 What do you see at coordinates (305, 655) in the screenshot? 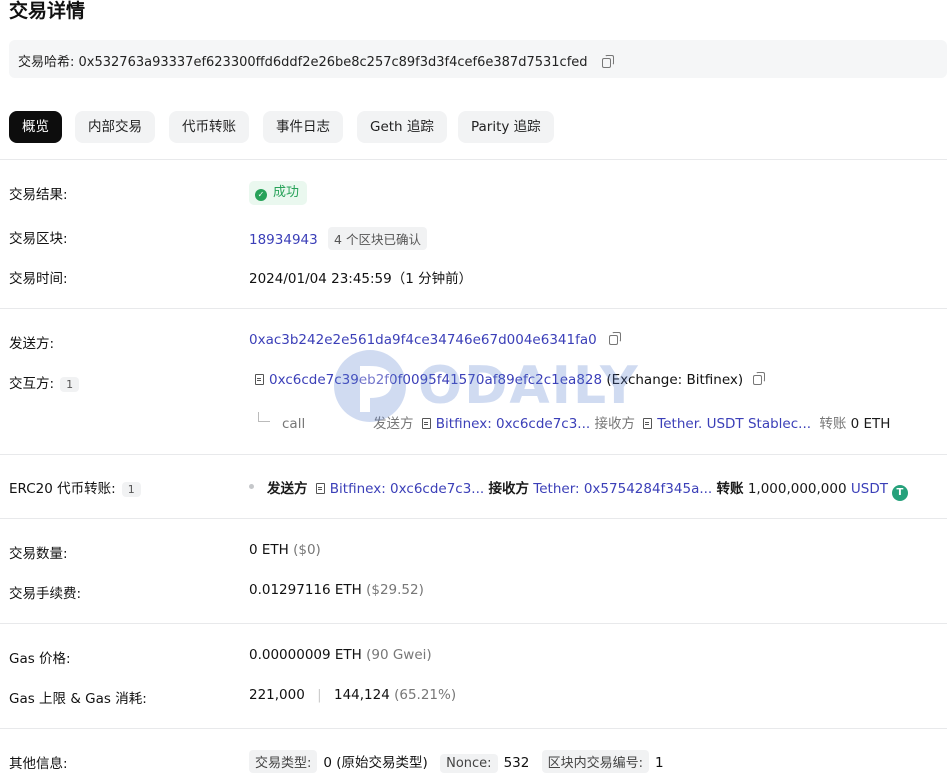
I see `gas-price-value: 0.00000009 ETH` at bounding box center [305, 655].